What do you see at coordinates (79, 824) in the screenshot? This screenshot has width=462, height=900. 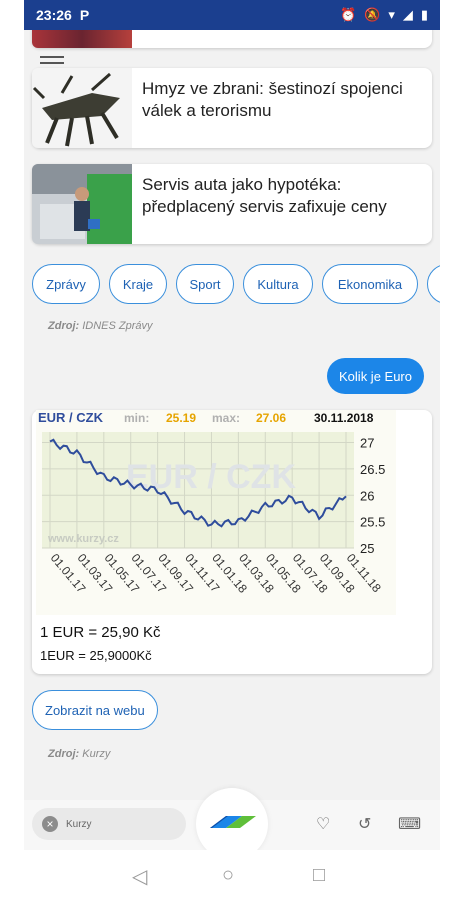 I see `search-text: Kurzy` at bounding box center [79, 824].